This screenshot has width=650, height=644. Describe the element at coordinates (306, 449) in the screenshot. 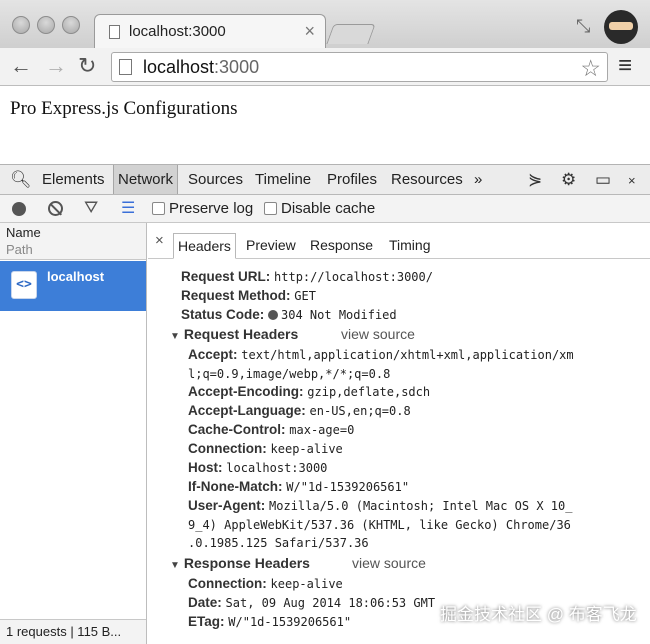

I see `connection-value: keep-alive` at that location.